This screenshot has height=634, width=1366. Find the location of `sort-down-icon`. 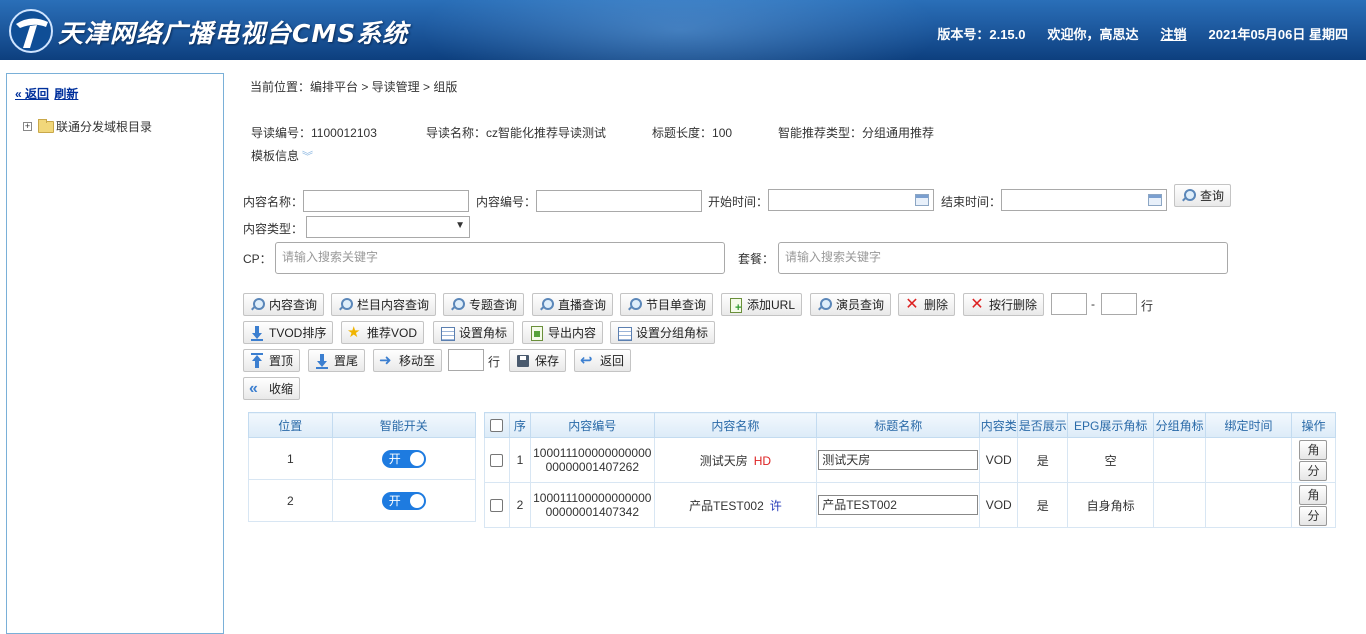

sort-down-icon is located at coordinates (257, 333).